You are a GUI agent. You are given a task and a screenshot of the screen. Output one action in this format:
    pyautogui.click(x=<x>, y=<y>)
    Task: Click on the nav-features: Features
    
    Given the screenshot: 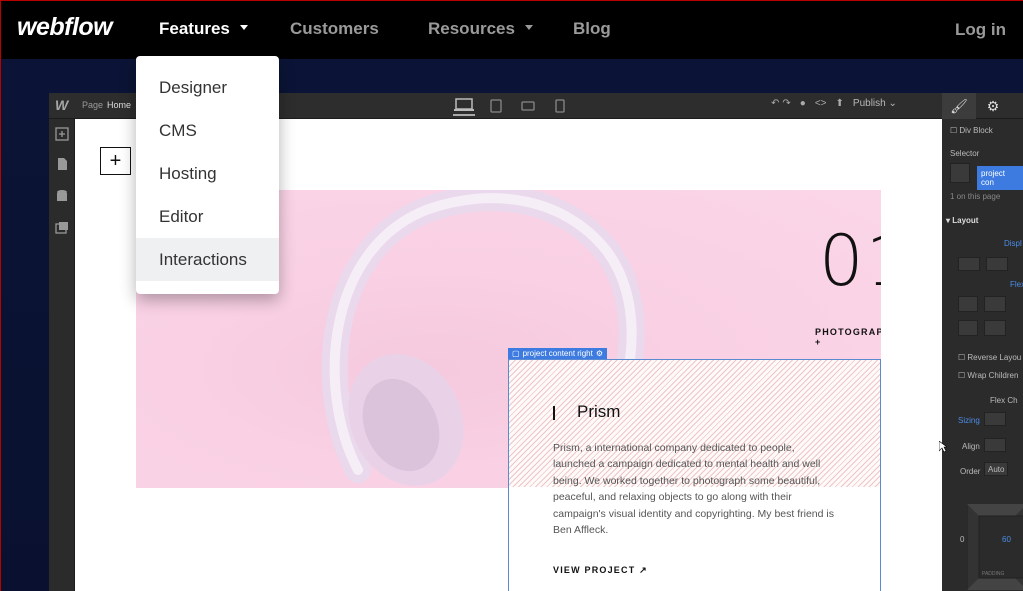 What is the action you would take?
    pyautogui.click(x=203, y=29)
    